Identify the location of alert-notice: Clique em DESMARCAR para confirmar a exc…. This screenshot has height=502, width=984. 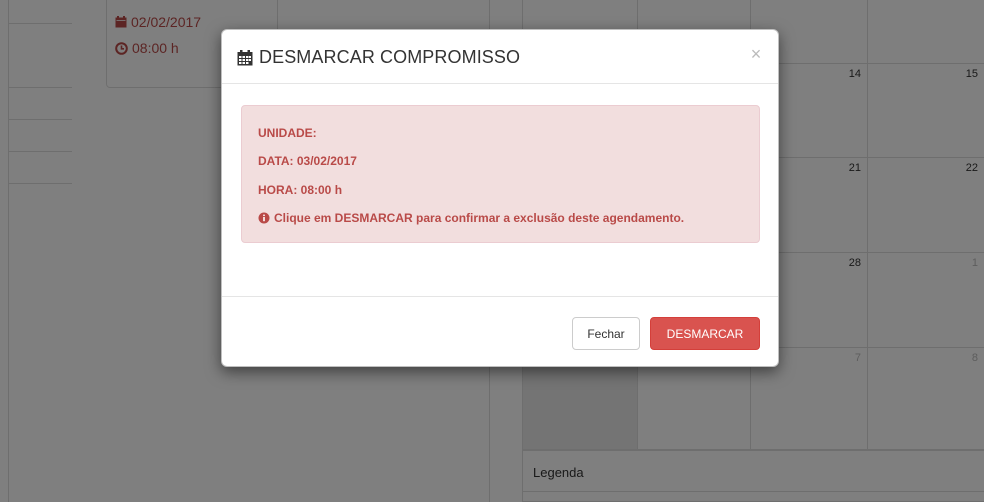
(471, 218).